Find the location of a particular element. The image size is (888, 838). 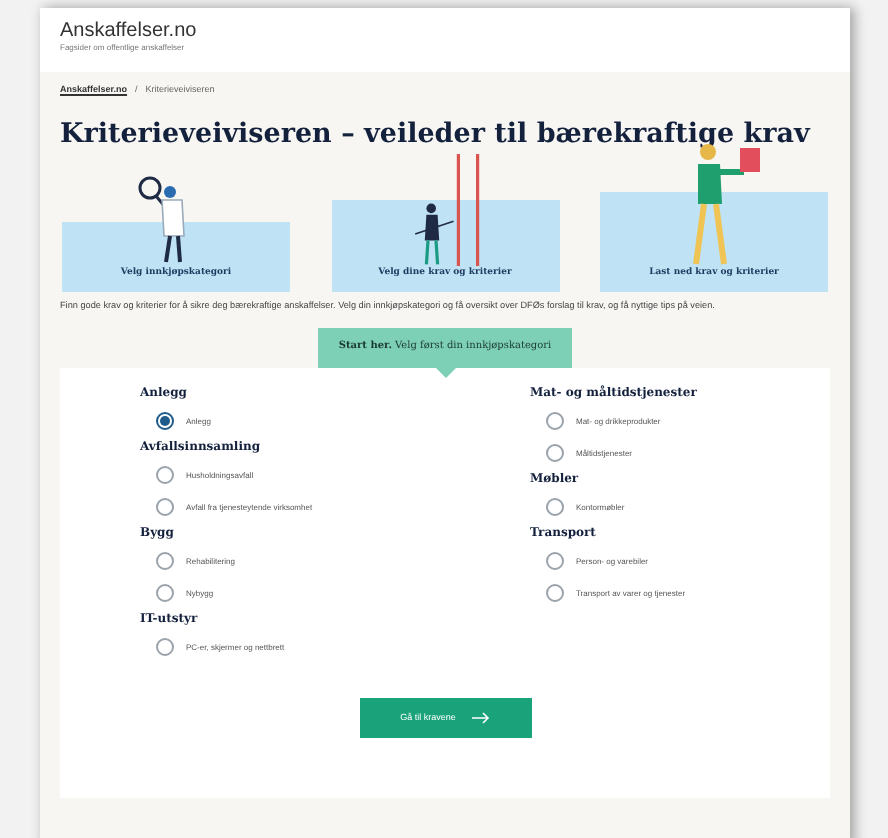

page-title: Kriterieveiviseren – veileder til bærekraftige krav is located at coordinates (435, 134).